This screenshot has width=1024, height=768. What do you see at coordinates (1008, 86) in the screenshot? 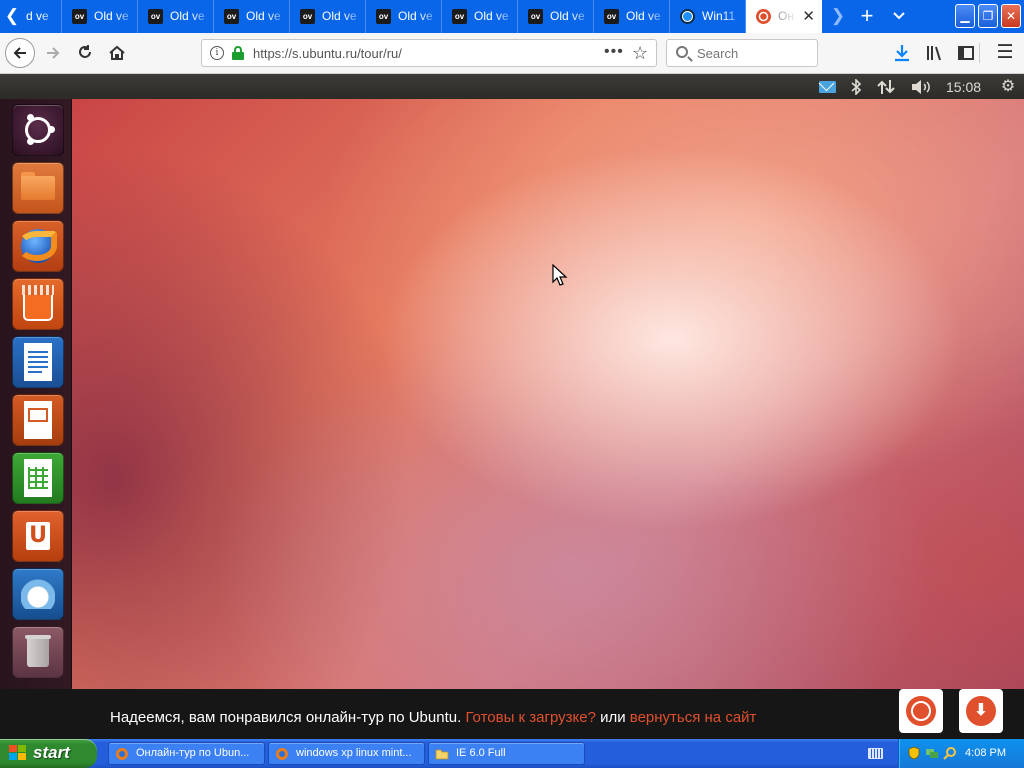
I see `system-gear-icon: ⚙` at bounding box center [1008, 86].